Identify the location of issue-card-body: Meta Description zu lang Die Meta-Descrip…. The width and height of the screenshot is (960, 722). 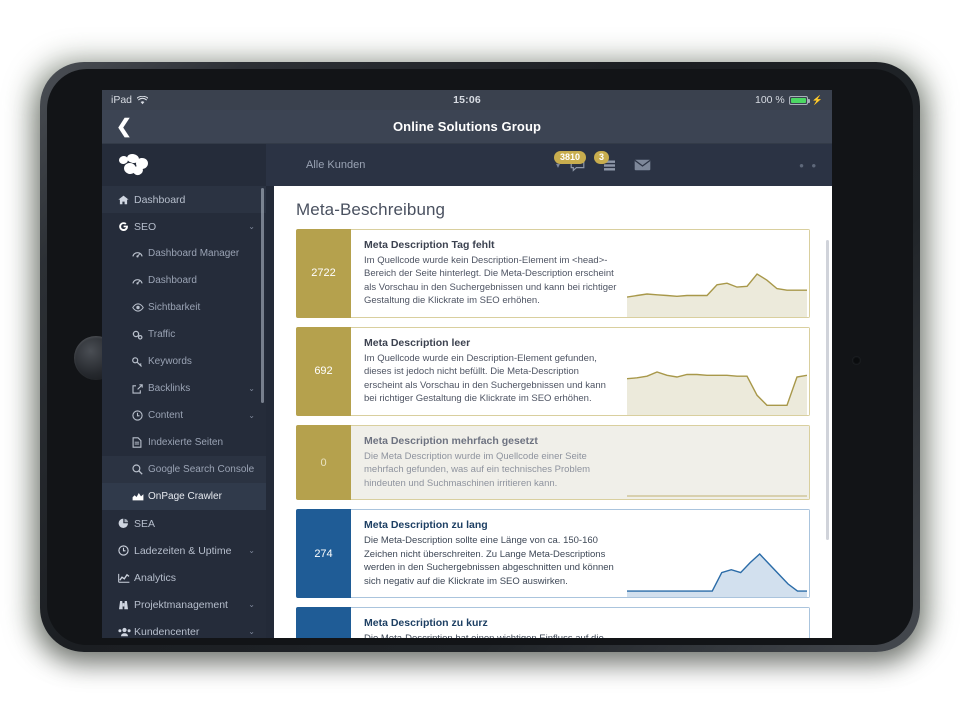
(580, 554).